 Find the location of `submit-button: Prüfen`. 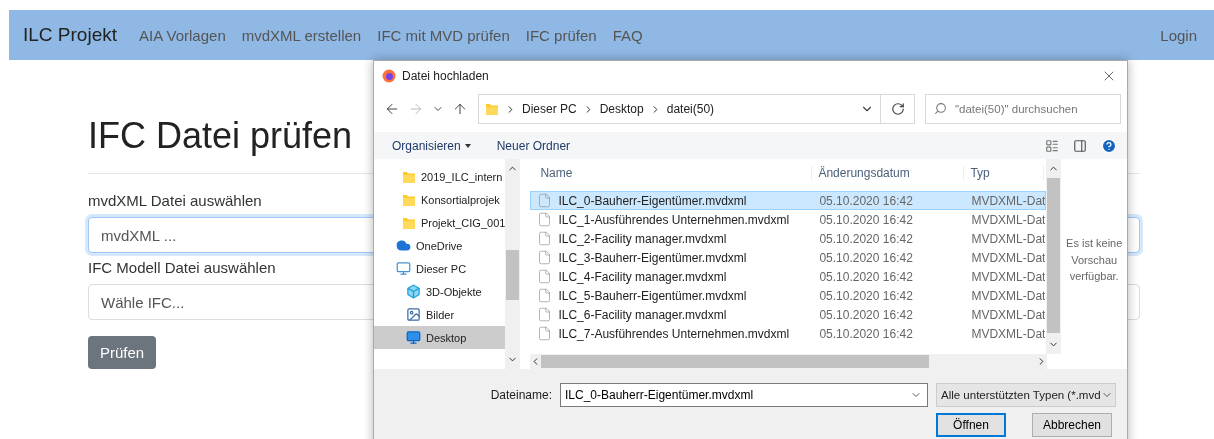

submit-button: Prüfen is located at coordinates (122, 352).